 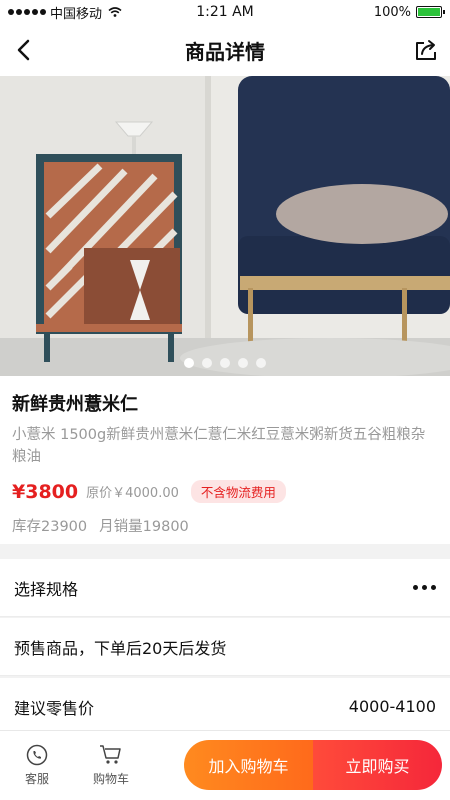 What do you see at coordinates (225, 12) in the screenshot?
I see `status-bar: 中国移动 1:21 AM 100%` at bounding box center [225, 12].